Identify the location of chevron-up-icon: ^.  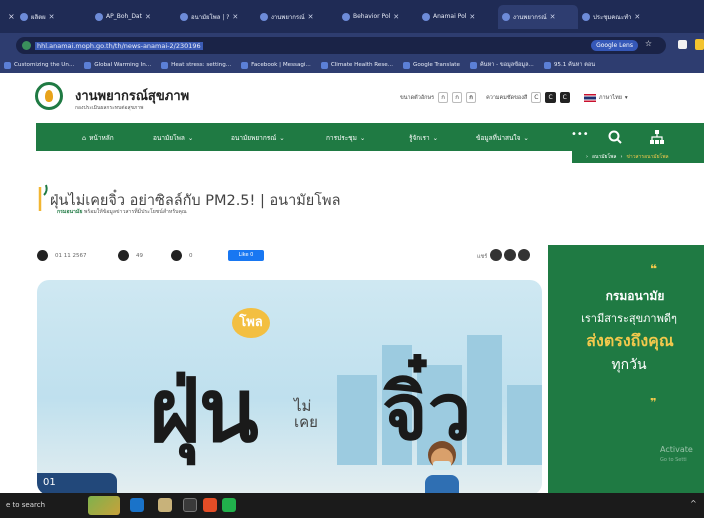
(693, 503).